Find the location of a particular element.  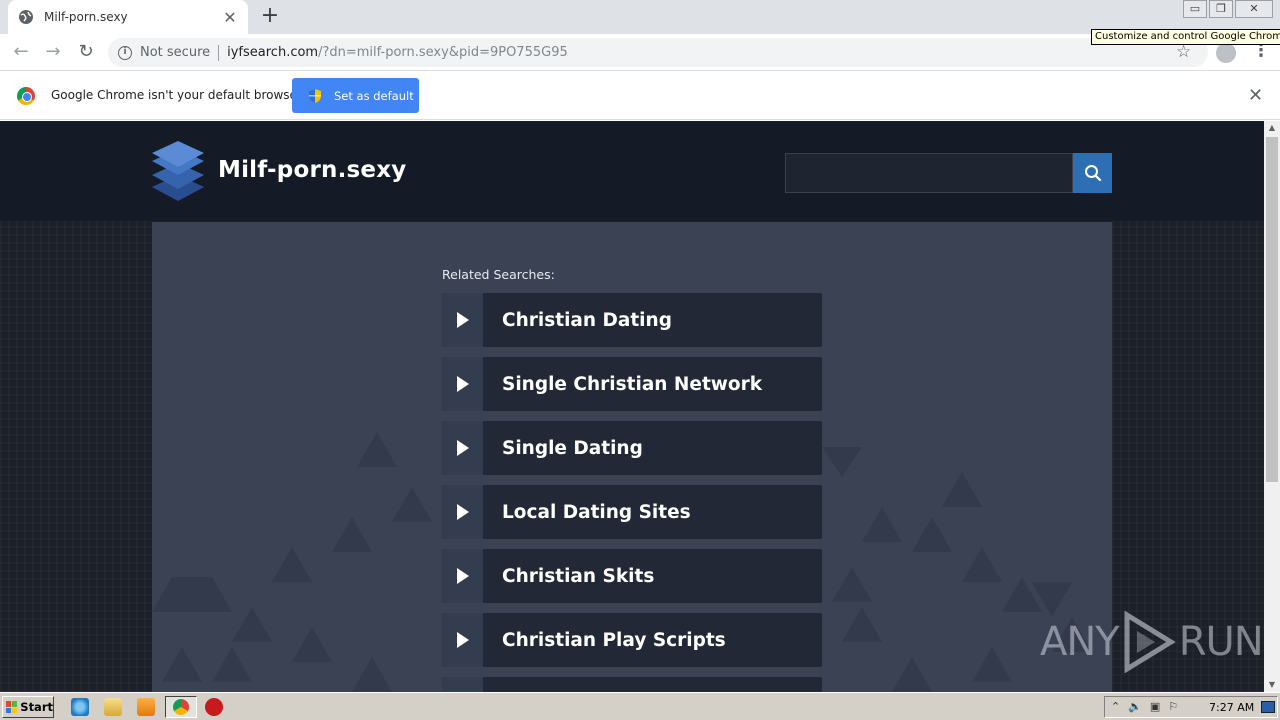

taskbar-chrome-button is located at coordinates (181, 707).